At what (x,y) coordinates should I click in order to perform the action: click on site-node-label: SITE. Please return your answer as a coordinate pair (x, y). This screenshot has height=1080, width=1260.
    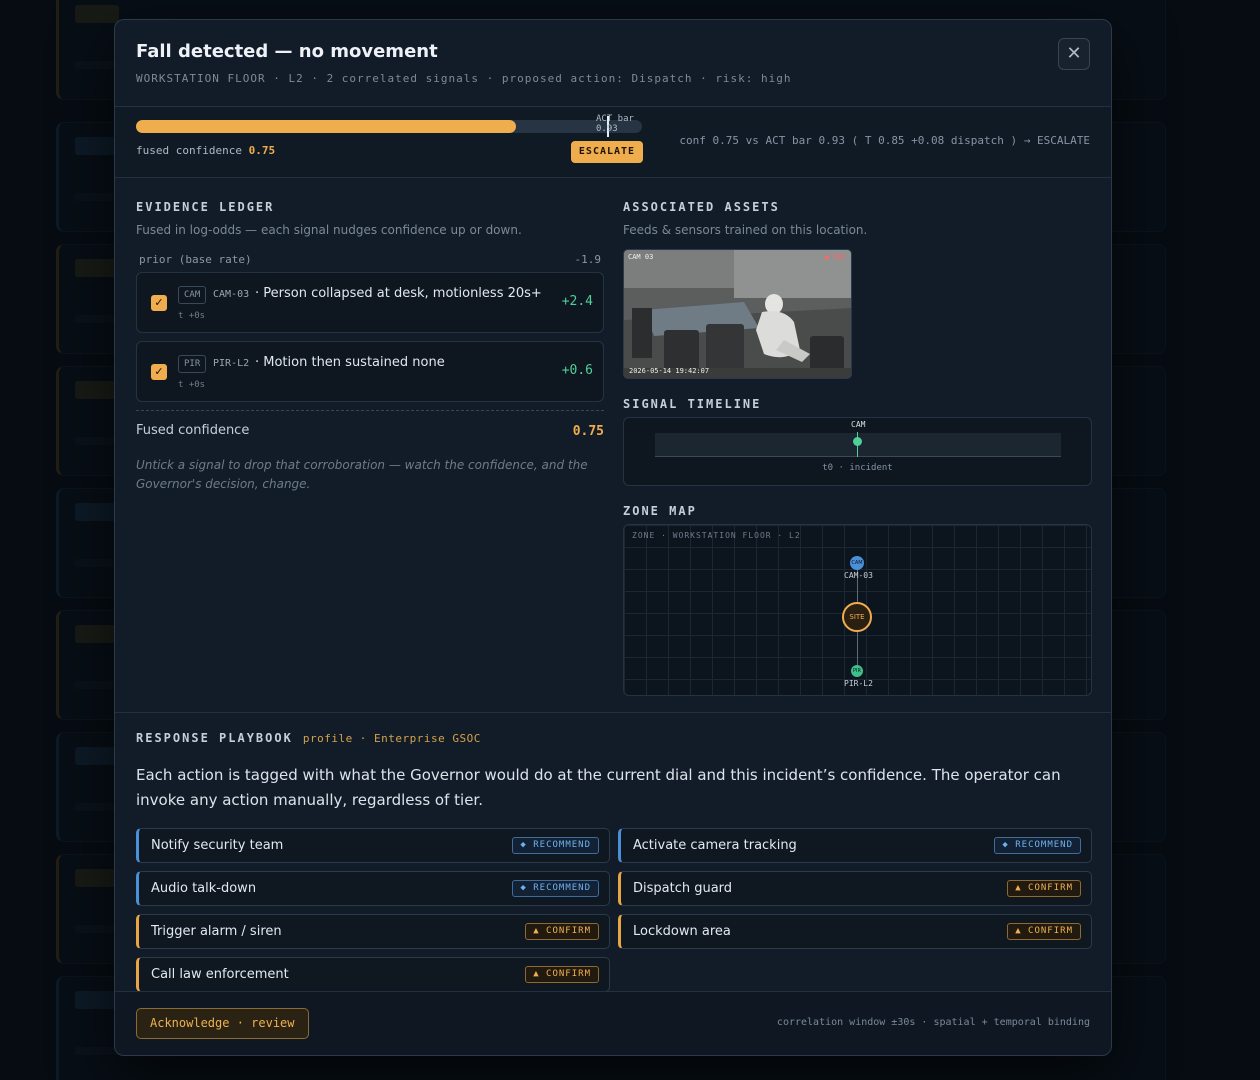
    Looking at the image, I should click on (857, 617).